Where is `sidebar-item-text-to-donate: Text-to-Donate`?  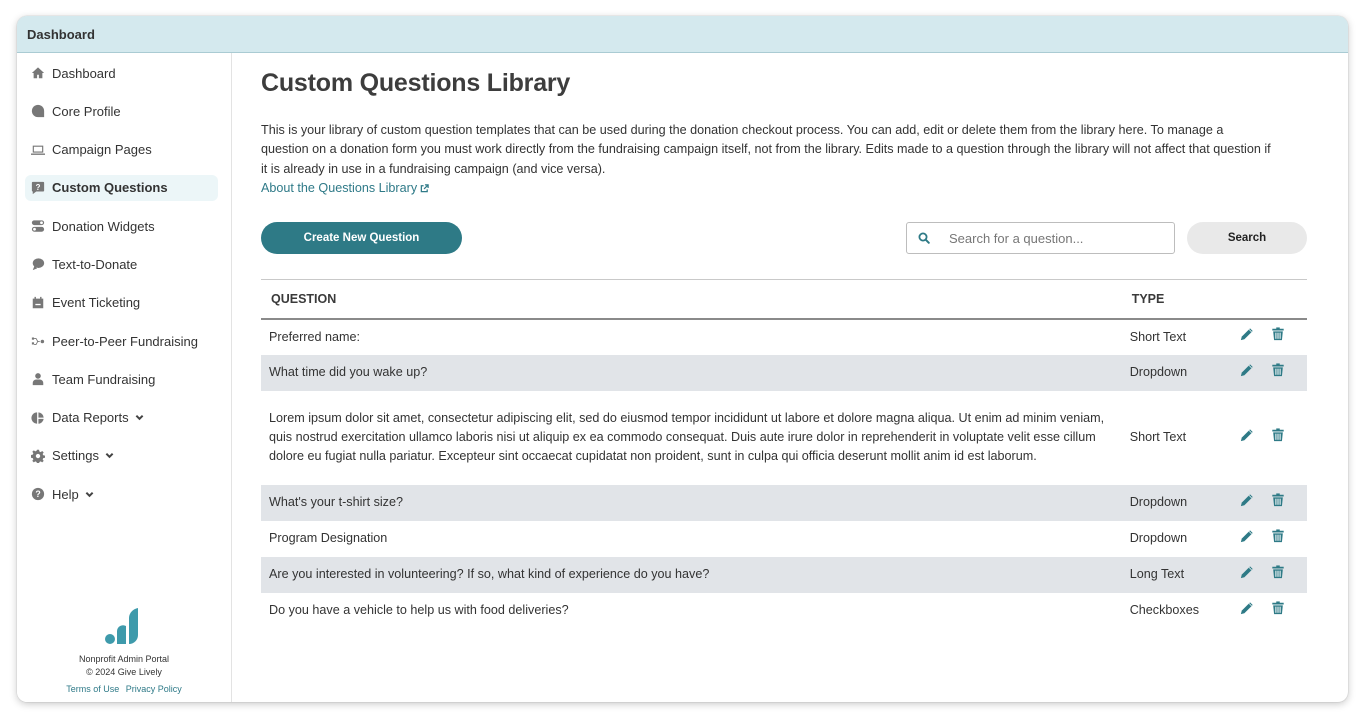
sidebar-item-text-to-donate: Text-to-Donate is located at coordinates (121, 264).